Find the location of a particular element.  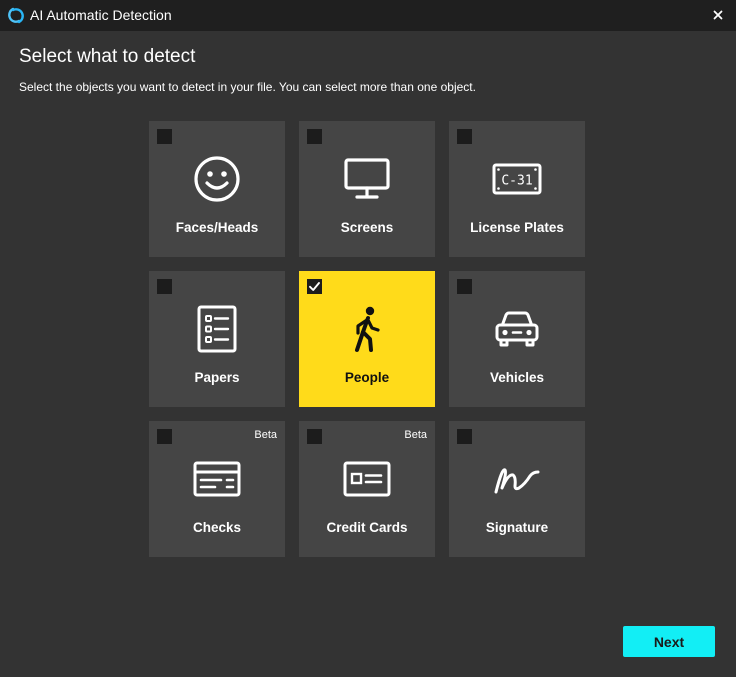

car-icon is located at coordinates (517, 329).